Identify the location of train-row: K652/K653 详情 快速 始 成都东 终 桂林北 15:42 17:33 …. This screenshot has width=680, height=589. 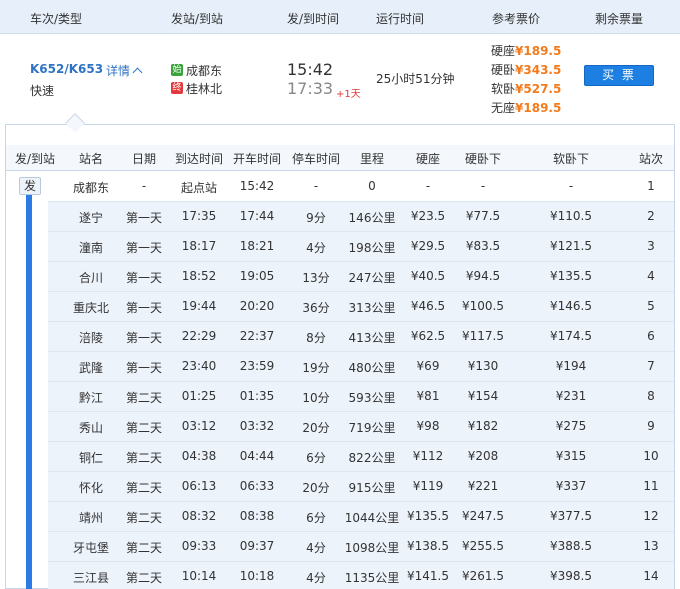
(340, 78).